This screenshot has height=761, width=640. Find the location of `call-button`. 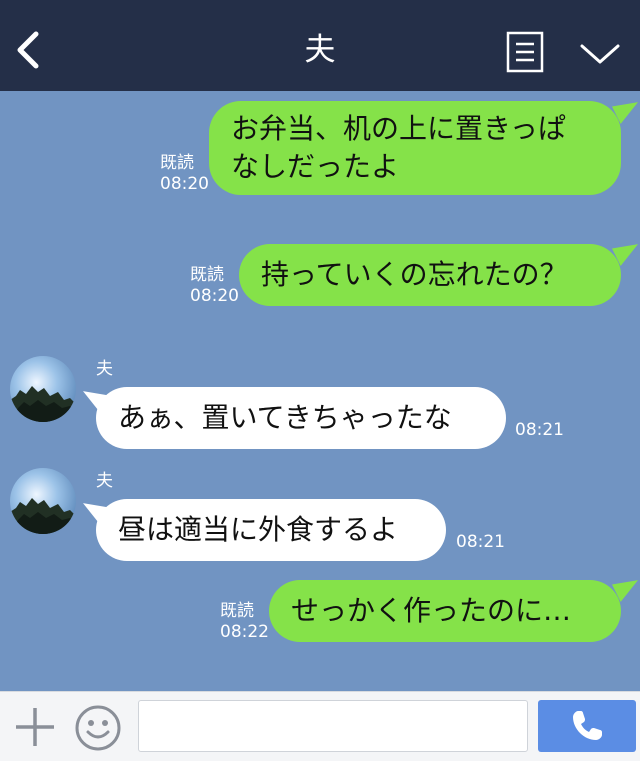

call-button is located at coordinates (587, 726).